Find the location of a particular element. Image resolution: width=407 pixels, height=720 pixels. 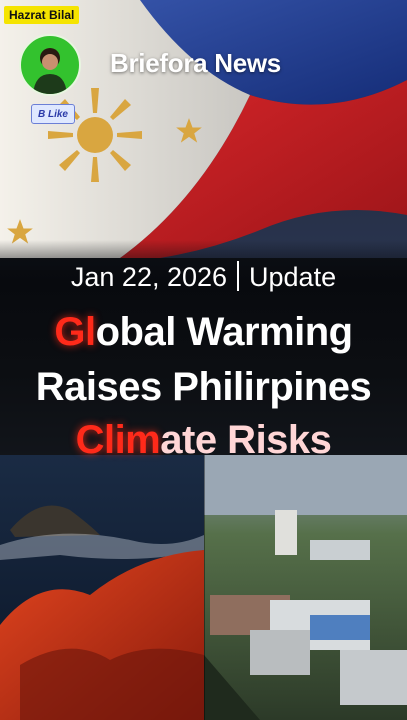

headline-line-2: Raises Philirpines is located at coordinates (203, 387).